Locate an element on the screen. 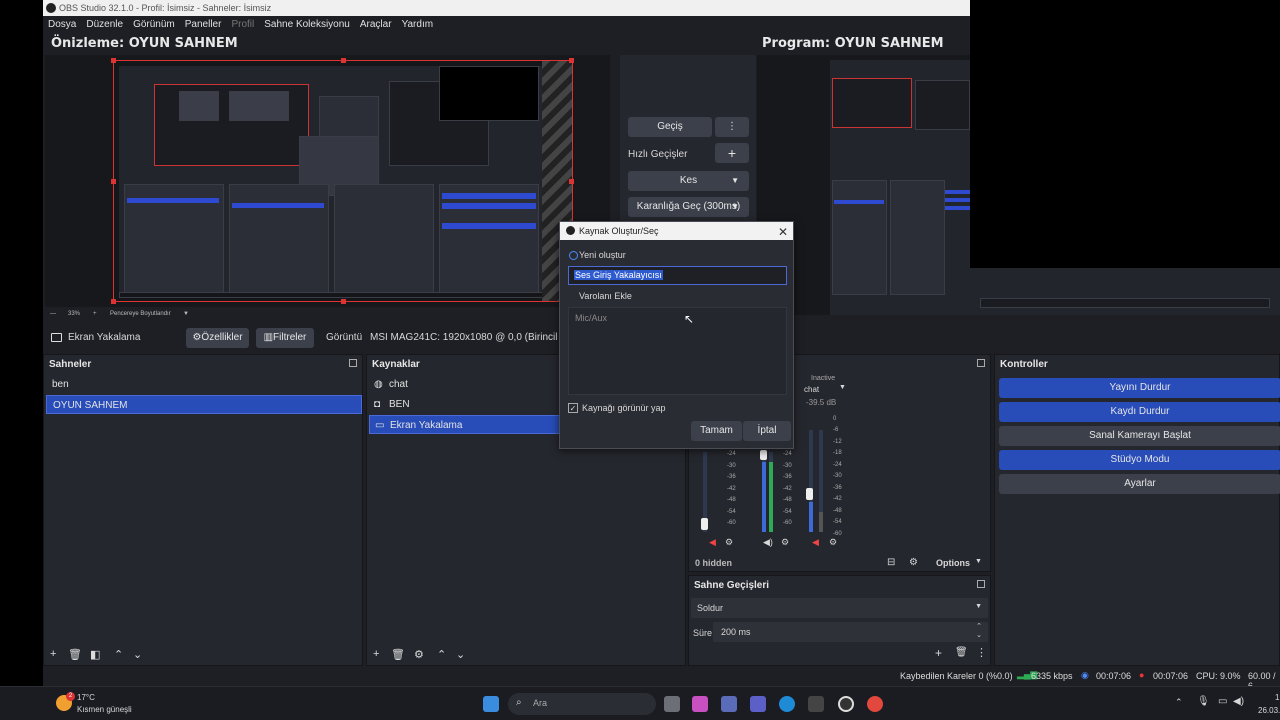 The image size is (1280, 720). nested-black is located at coordinates (489, 93).